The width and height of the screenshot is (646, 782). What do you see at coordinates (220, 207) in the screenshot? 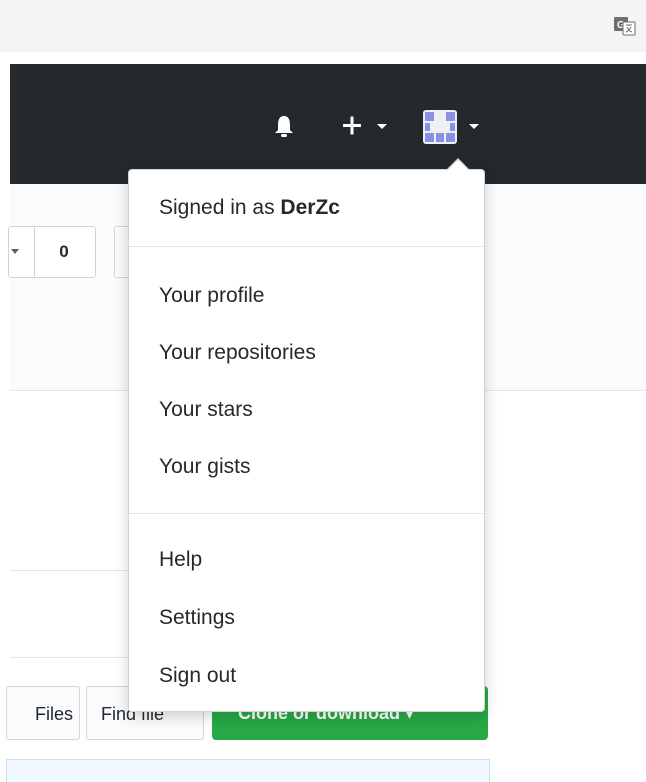
I see `signed-in-prefix: Signed in as` at bounding box center [220, 207].